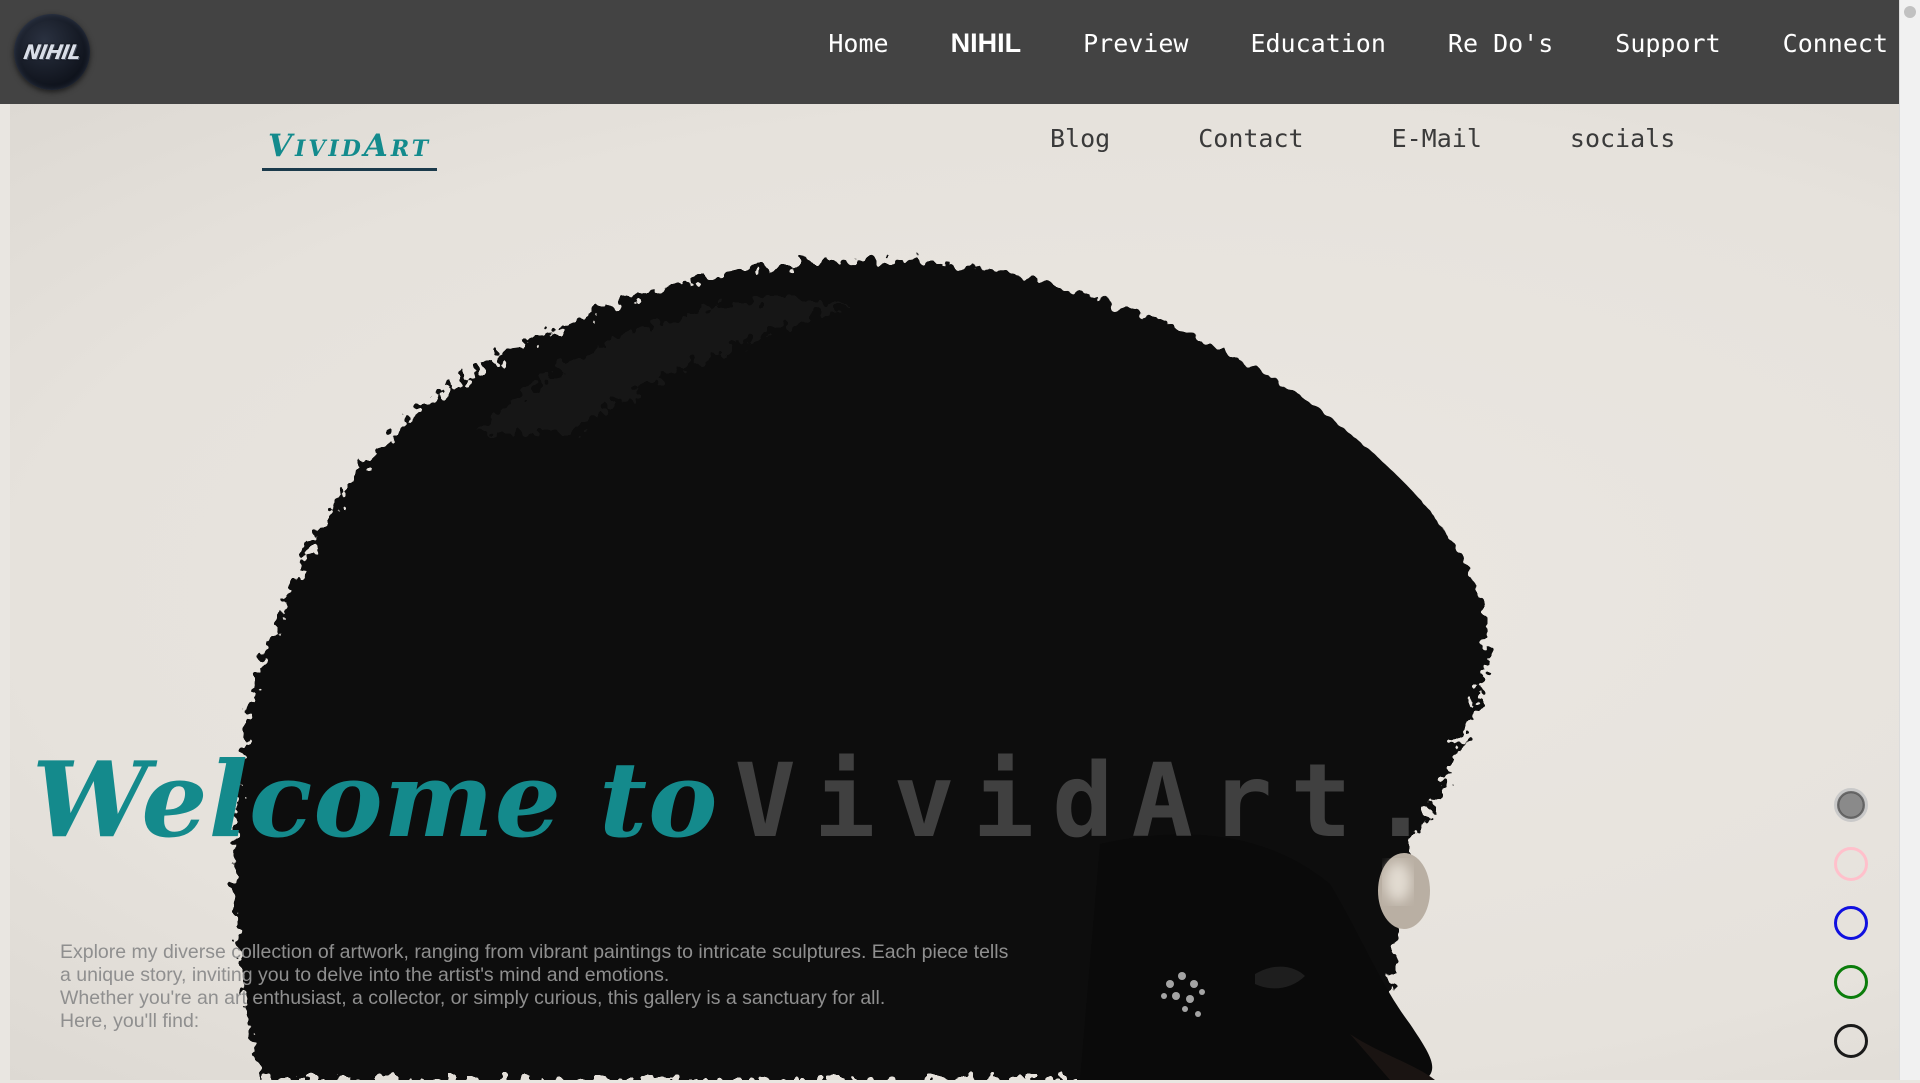  What do you see at coordinates (1500, 43) in the screenshot?
I see `nav-redos: Re Do's` at bounding box center [1500, 43].